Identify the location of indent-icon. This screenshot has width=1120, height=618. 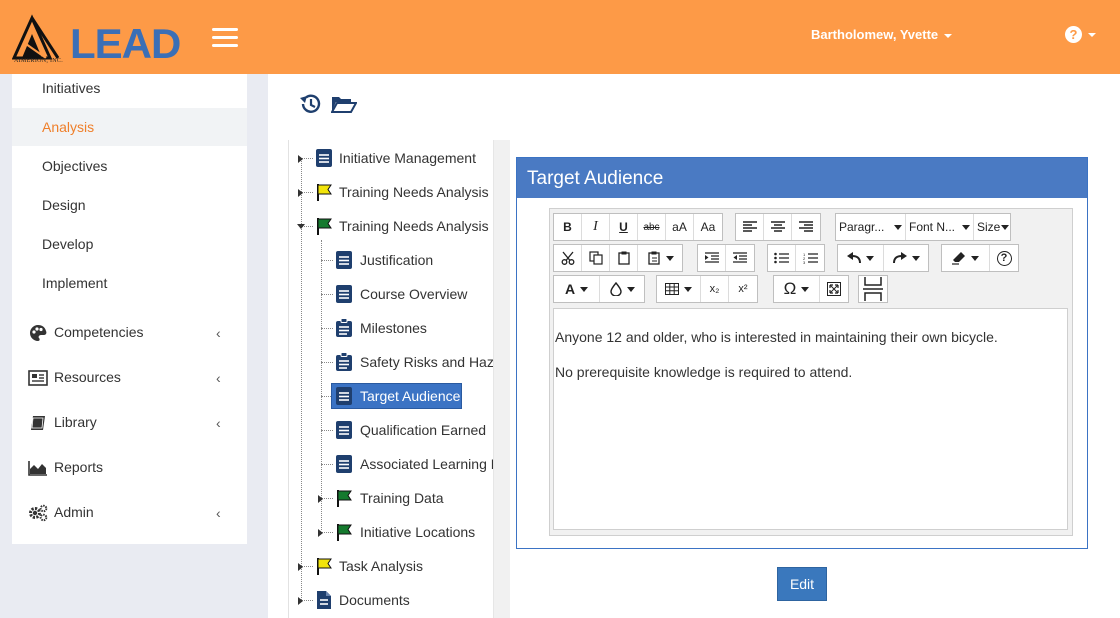
(711, 257).